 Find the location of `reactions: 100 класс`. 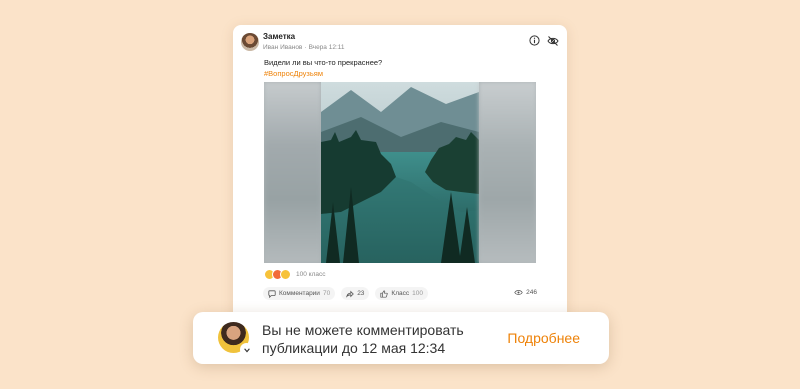

reactions: 100 класс is located at coordinates (294, 274).